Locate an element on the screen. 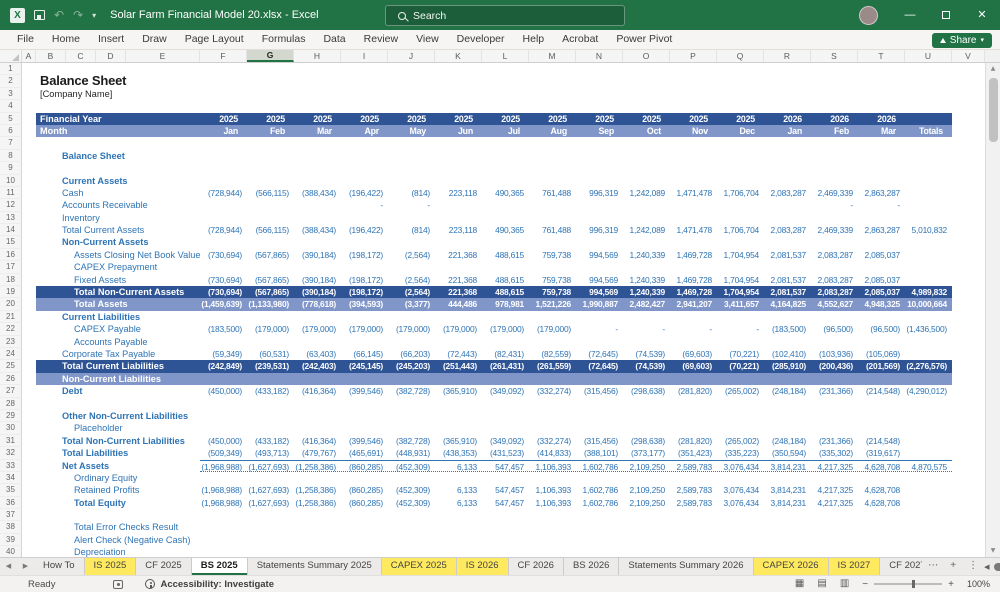 The image size is (1000, 592). cell: (414,833) is located at coordinates (552, 453).